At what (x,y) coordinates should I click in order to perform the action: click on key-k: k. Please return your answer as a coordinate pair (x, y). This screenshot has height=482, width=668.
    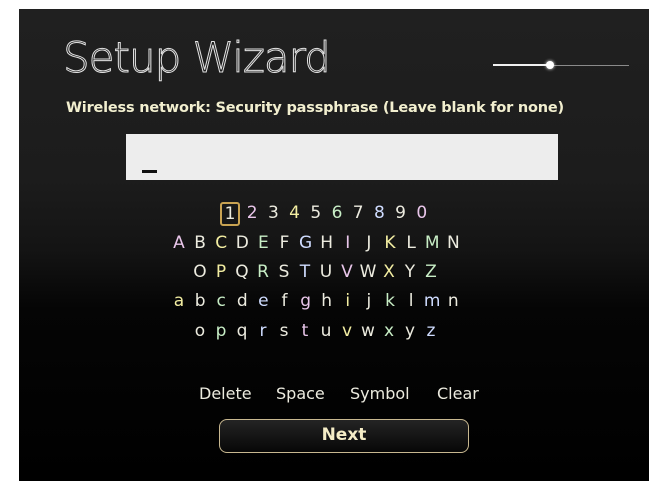
    Looking at the image, I should click on (390, 301).